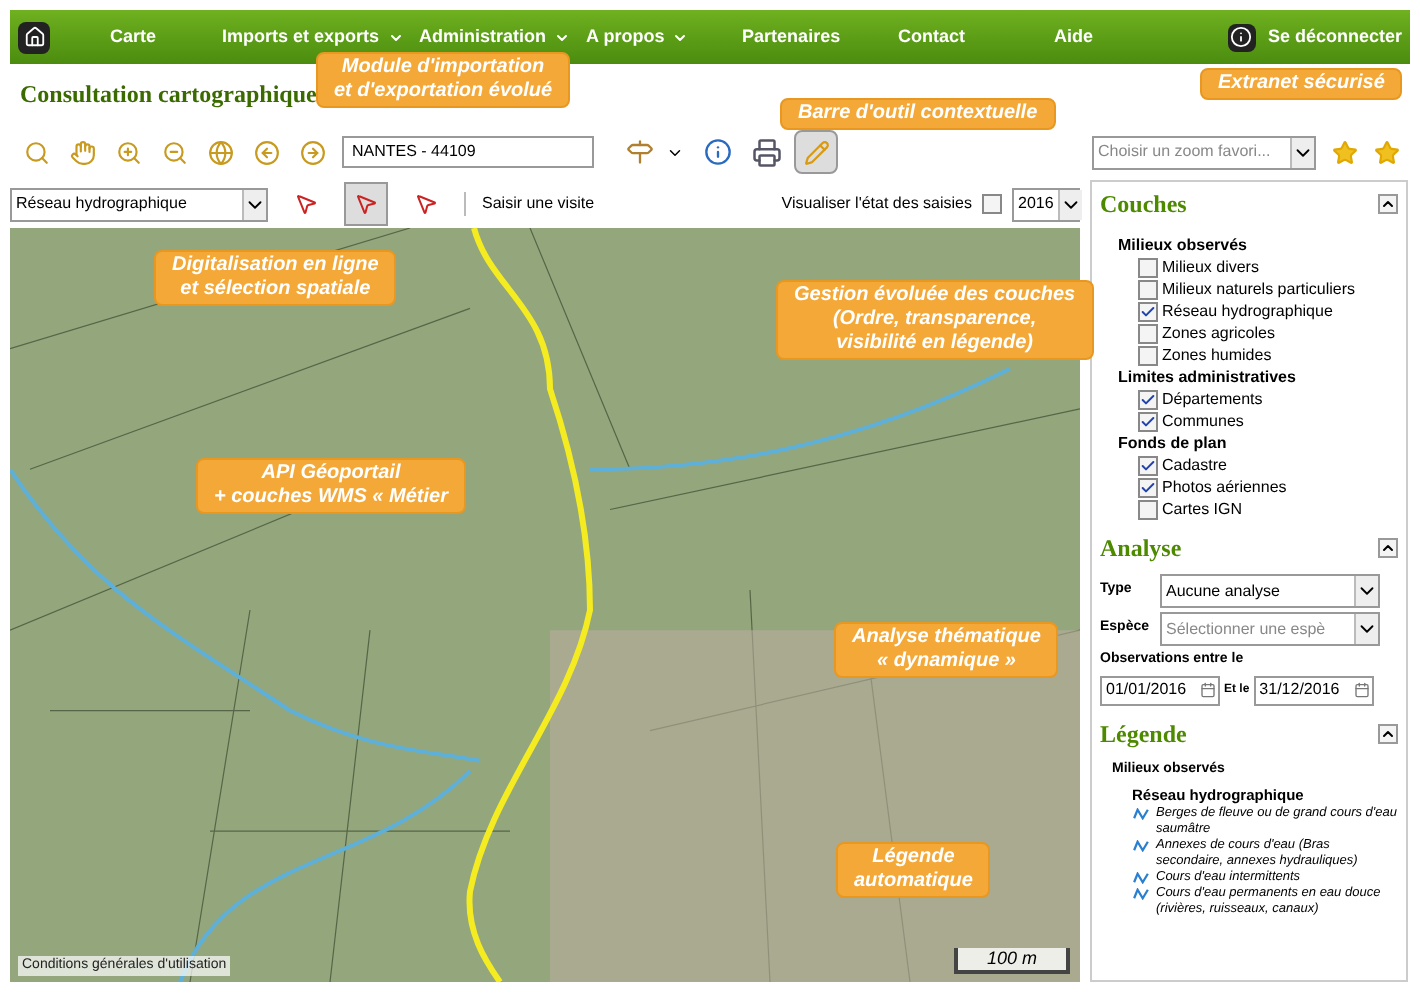  What do you see at coordinates (166, 37) in the screenshot?
I see `nav-link: Carte` at bounding box center [166, 37].